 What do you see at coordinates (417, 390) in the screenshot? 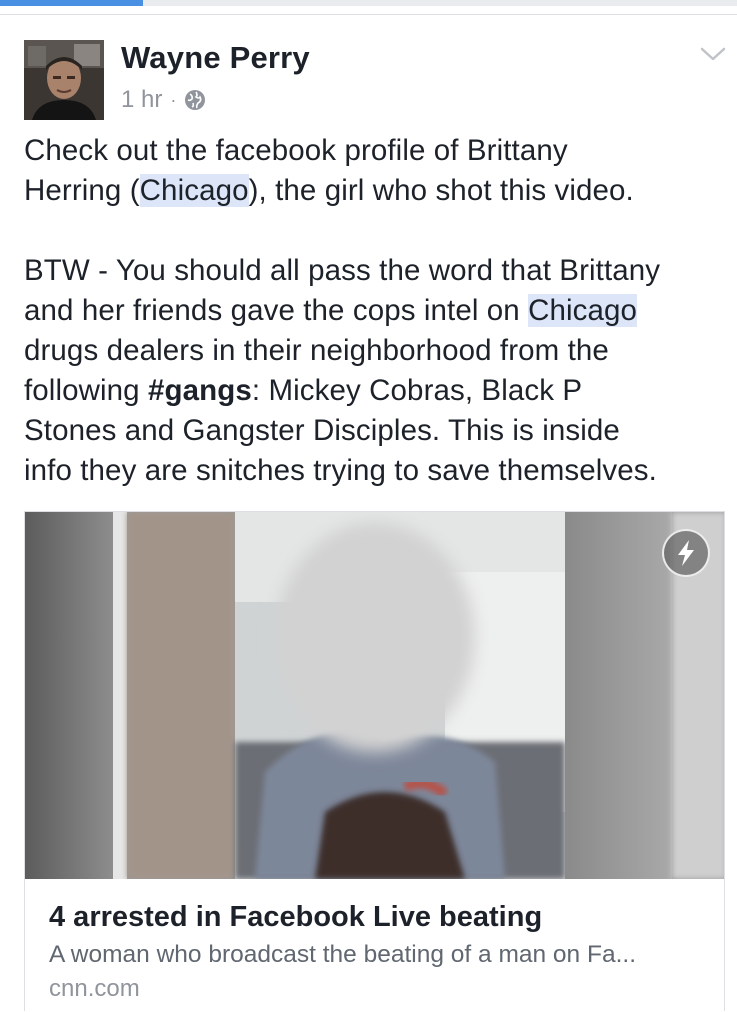
I see `text-span: : Mickey Cobras, Black P` at bounding box center [417, 390].